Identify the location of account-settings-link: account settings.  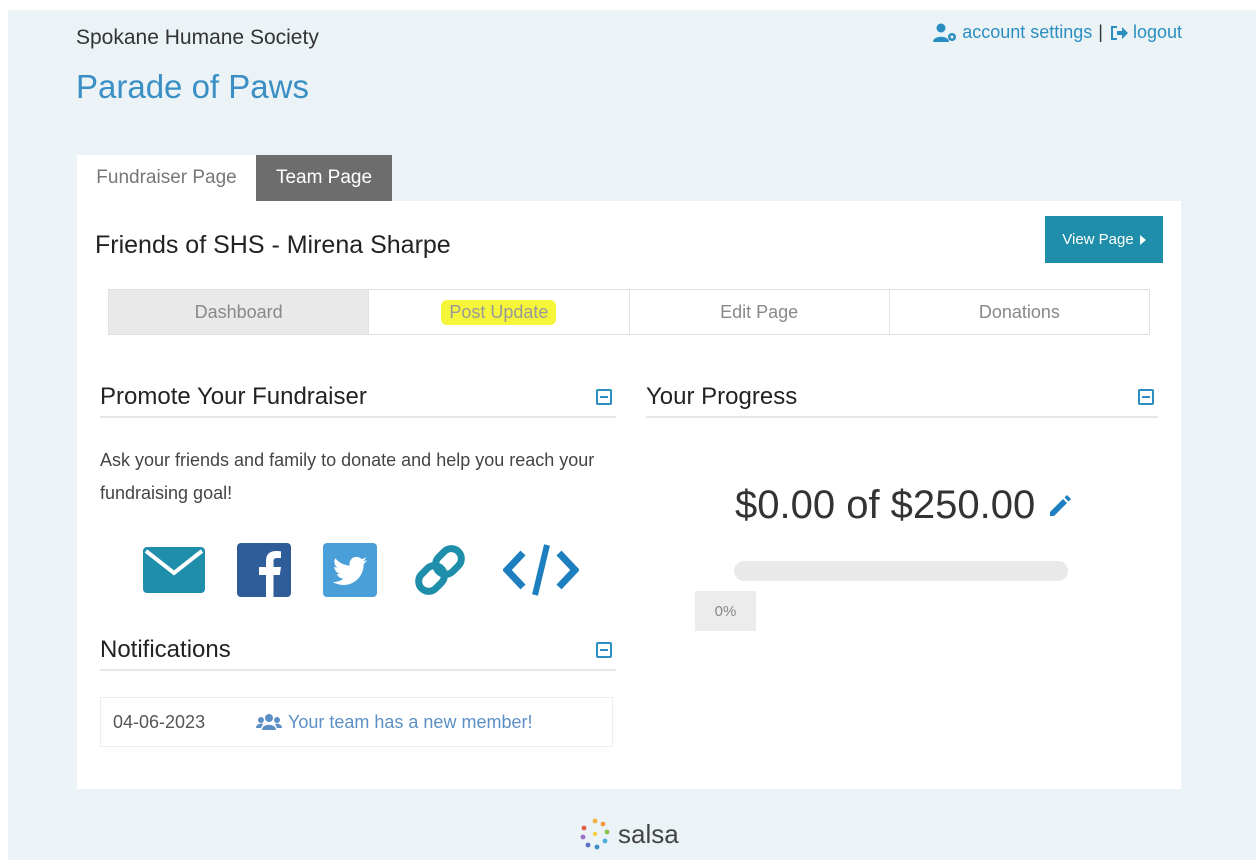
(1012, 32).